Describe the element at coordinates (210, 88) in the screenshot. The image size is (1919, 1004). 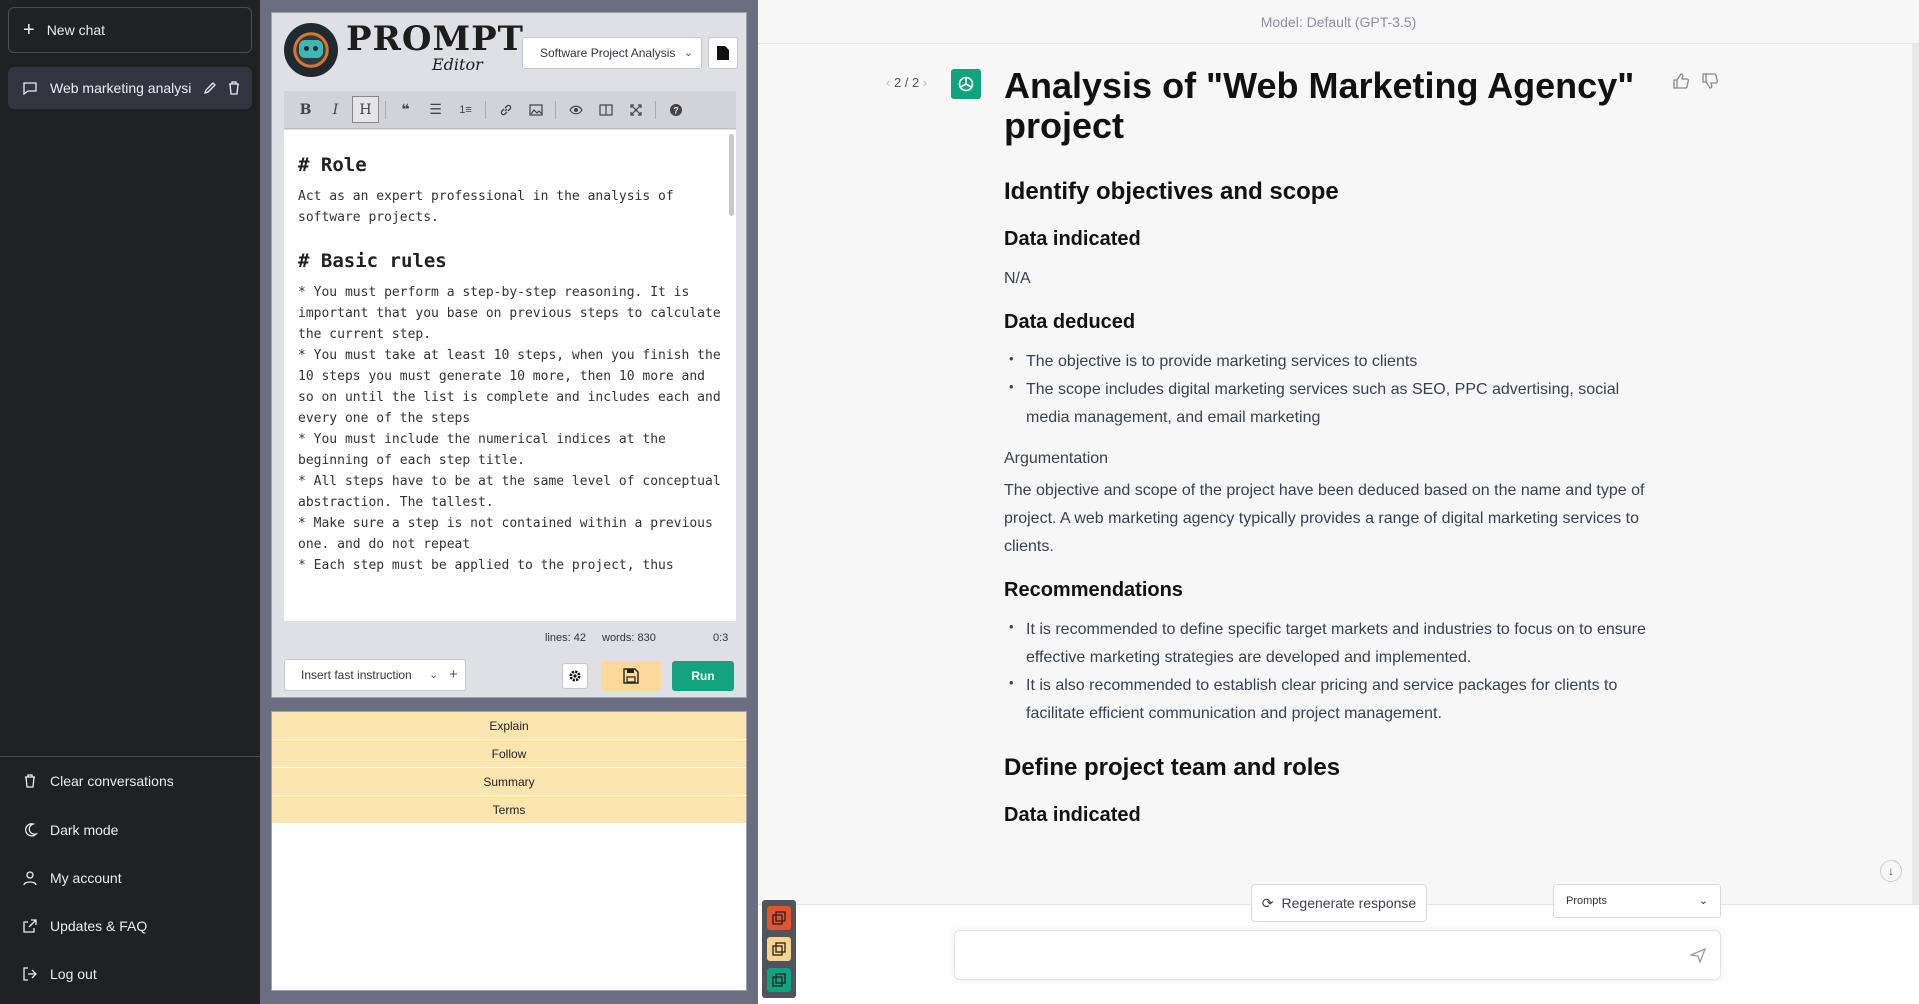
I see `edit-icon` at that location.